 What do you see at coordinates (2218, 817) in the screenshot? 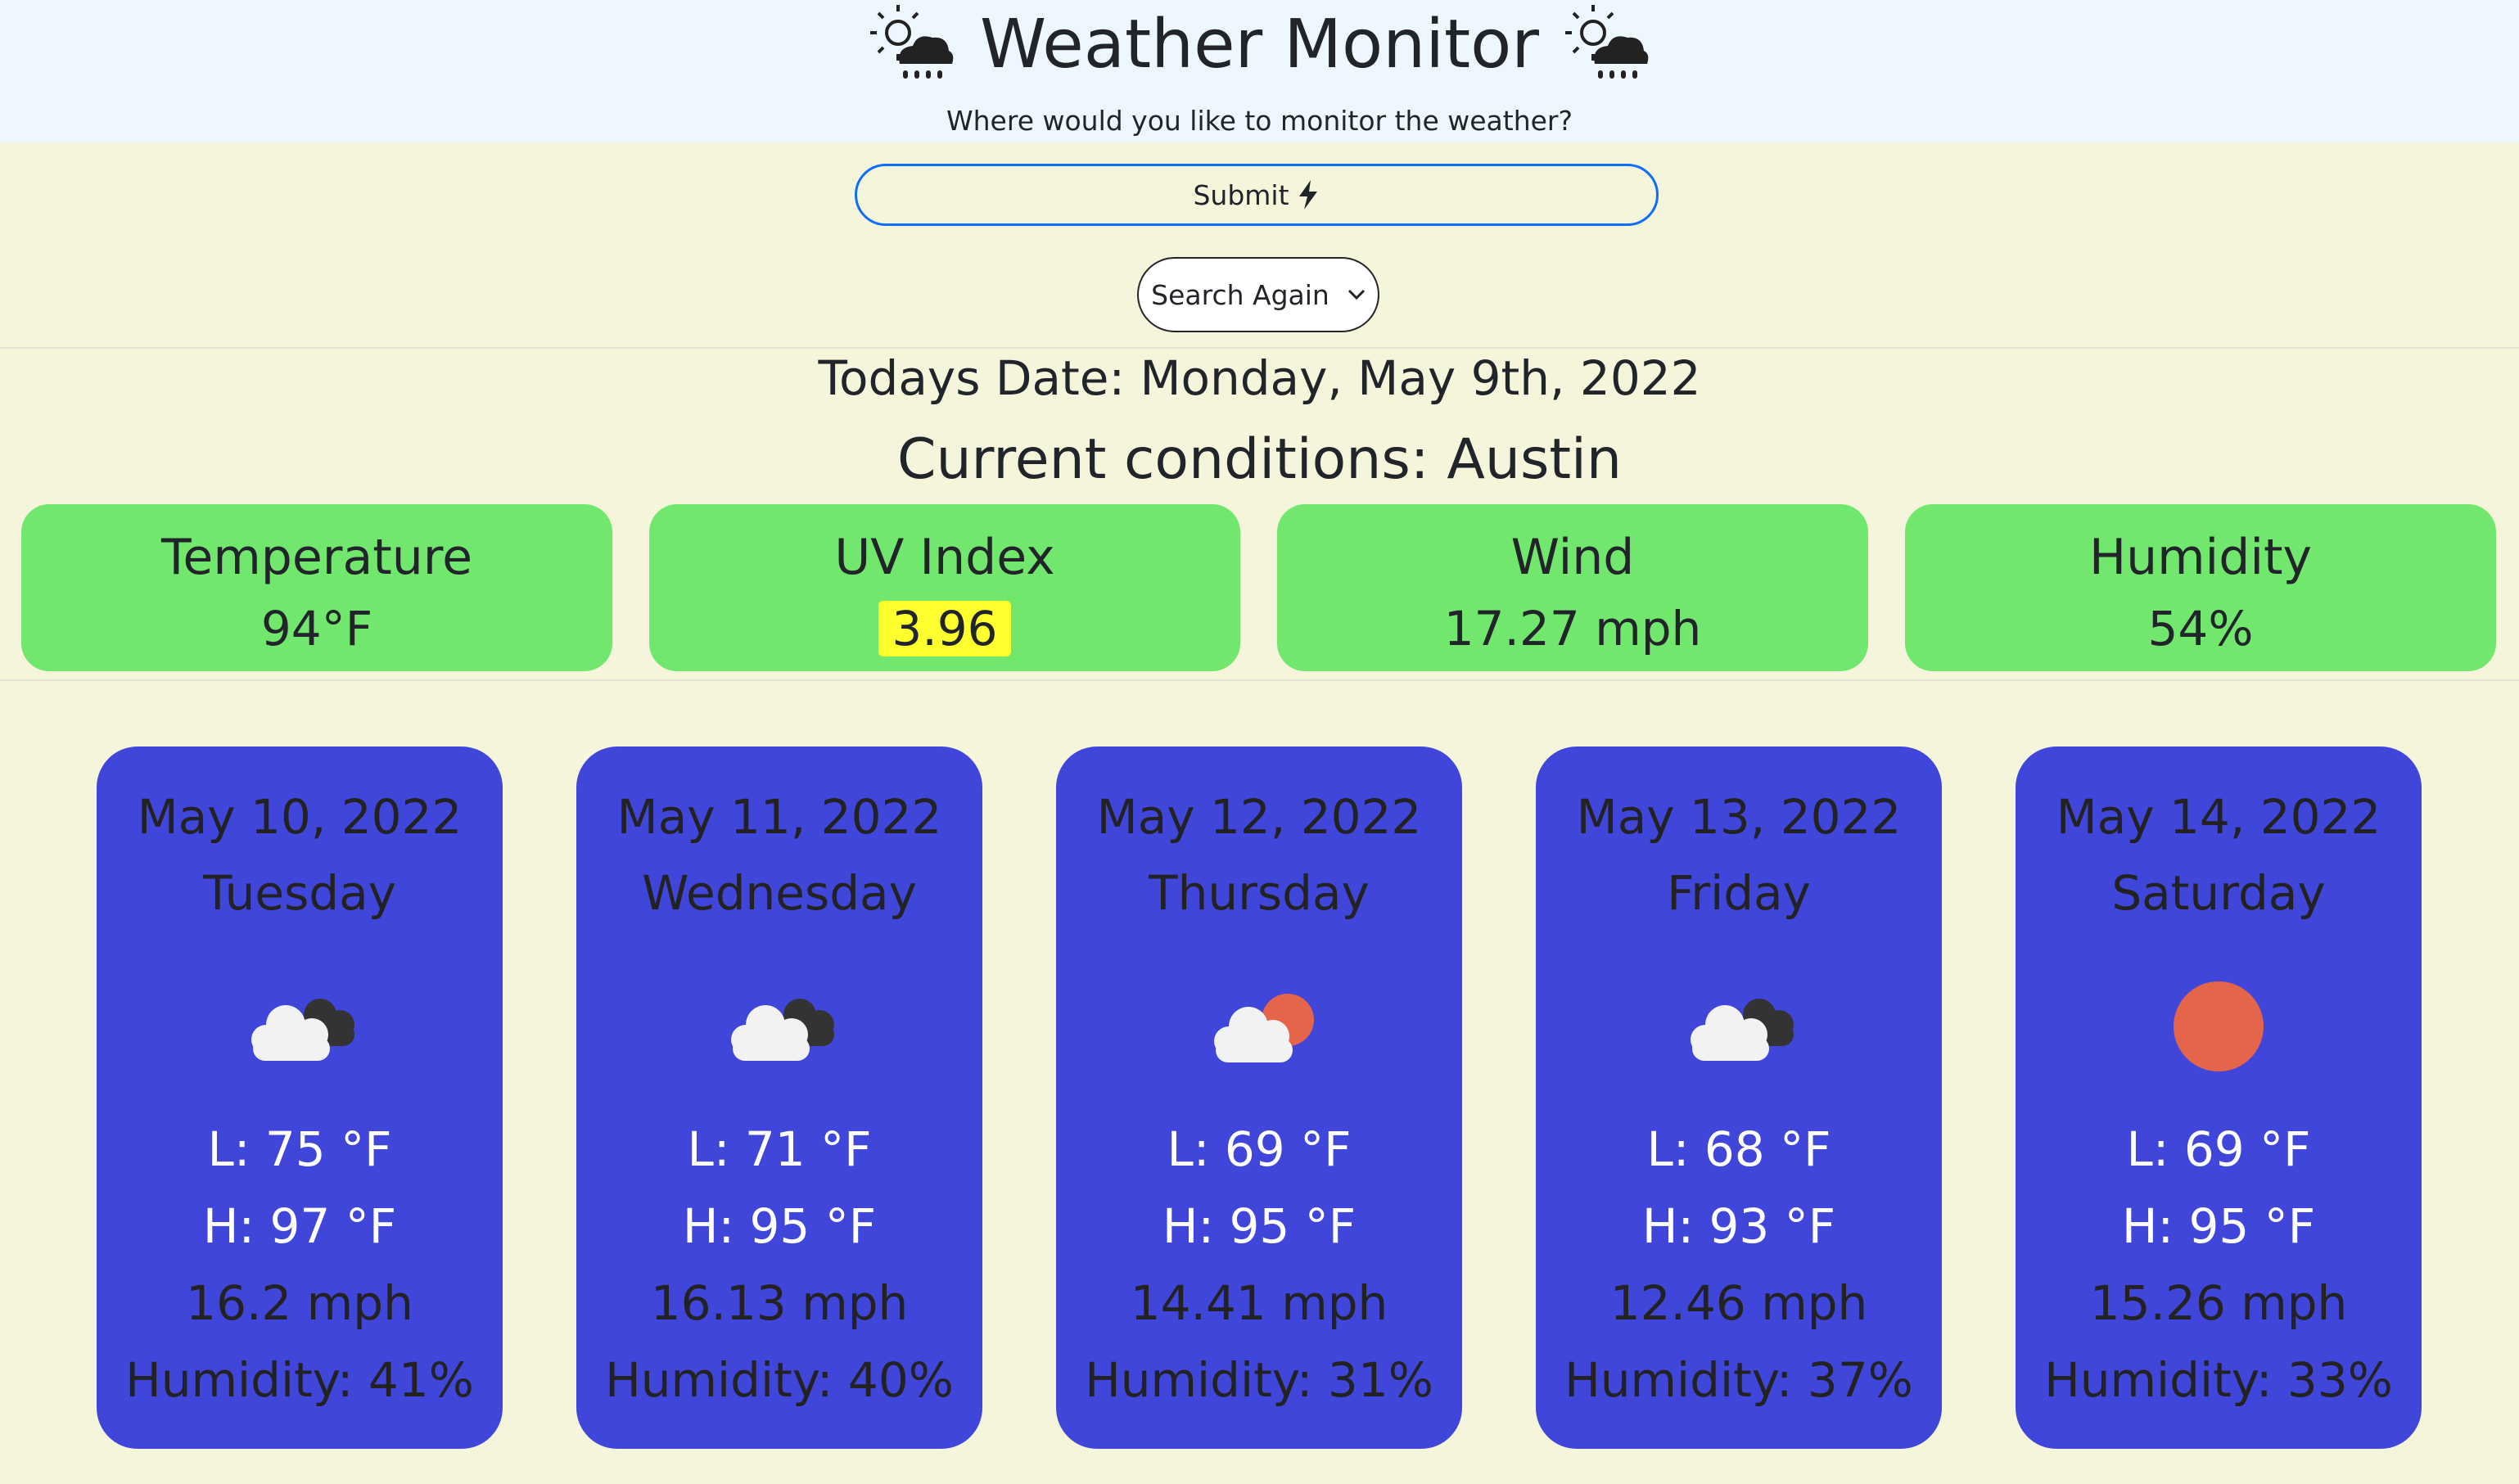
I see `forecast-date: May 14, 2022` at bounding box center [2218, 817].